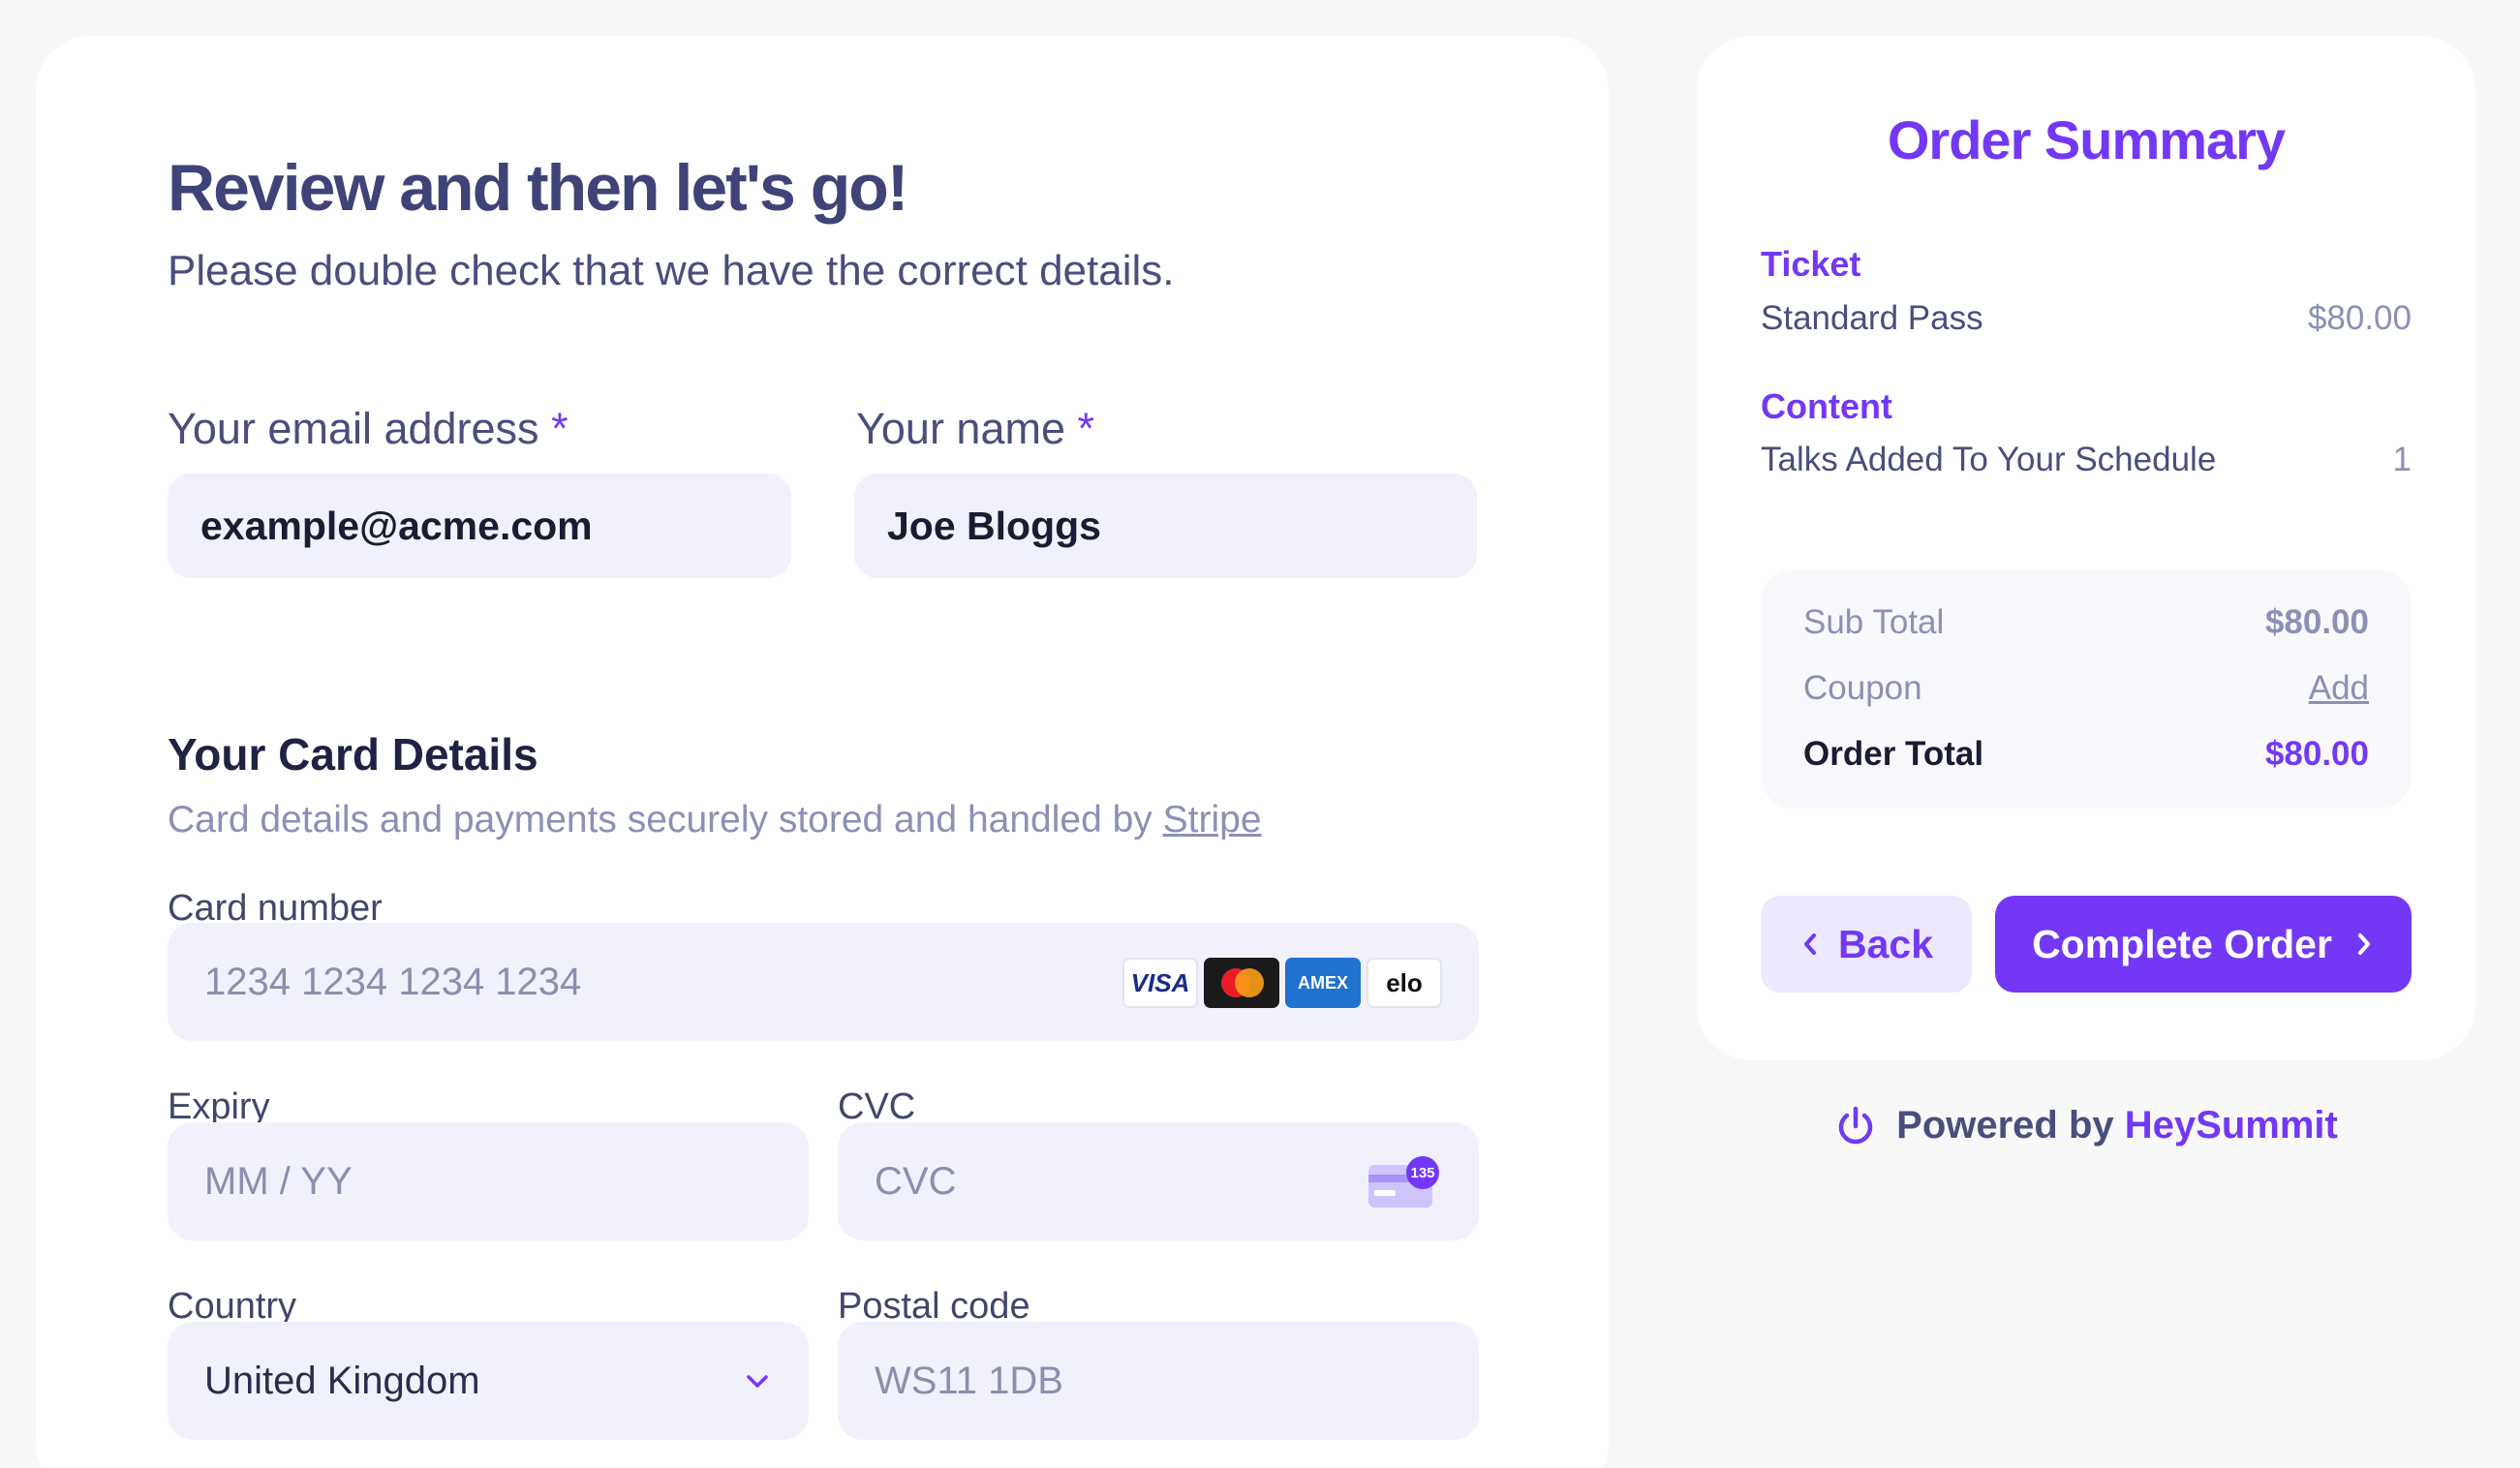 This screenshot has width=2520, height=1468. I want to click on card-number-input: 1234 1234 1234 1234 VISA AMEX elo, so click(824, 982).